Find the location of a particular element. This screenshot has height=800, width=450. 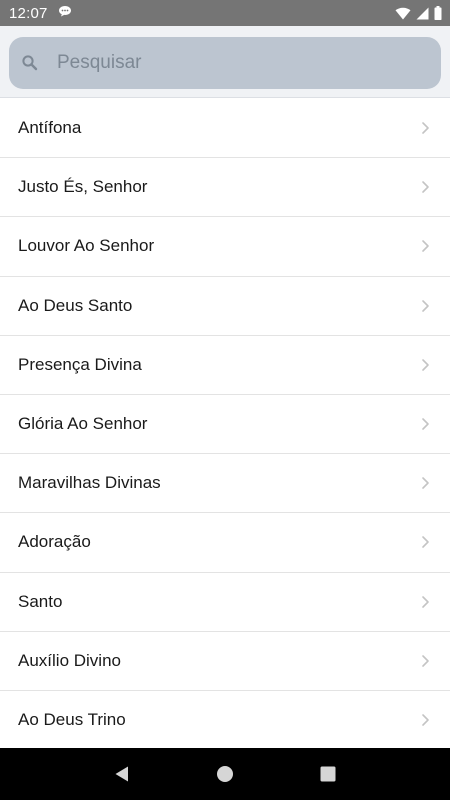

status-time: 12:07 is located at coordinates (28, 13).